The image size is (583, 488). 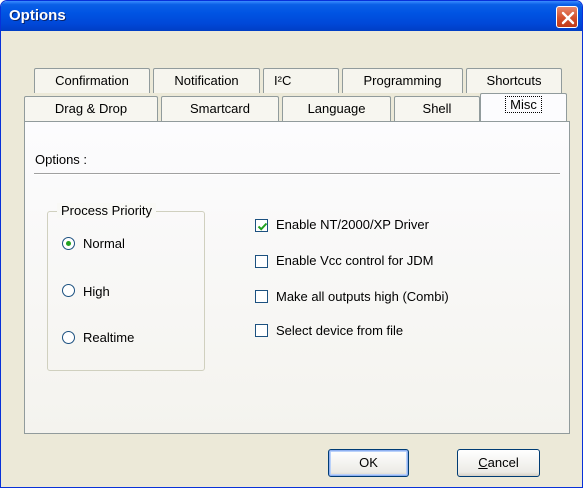 I want to click on tab-label: Programming, so click(x=402, y=80).